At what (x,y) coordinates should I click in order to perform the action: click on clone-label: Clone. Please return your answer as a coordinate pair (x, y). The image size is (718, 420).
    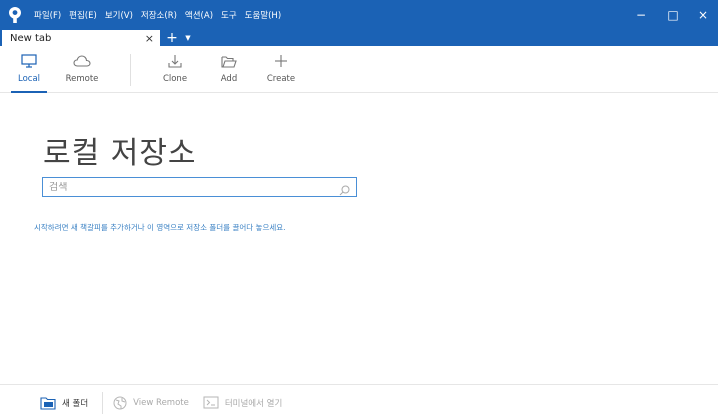
    Looking at the image, I should click on (175, 79).